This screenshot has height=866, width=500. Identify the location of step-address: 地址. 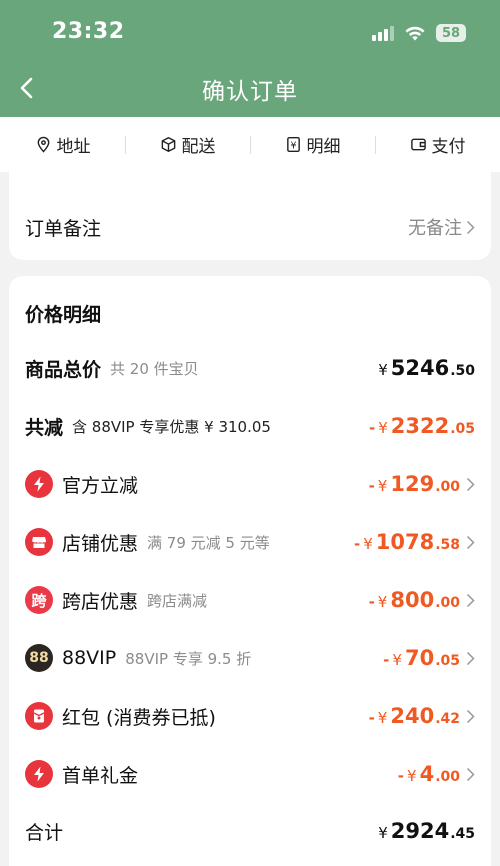
(62, 144).